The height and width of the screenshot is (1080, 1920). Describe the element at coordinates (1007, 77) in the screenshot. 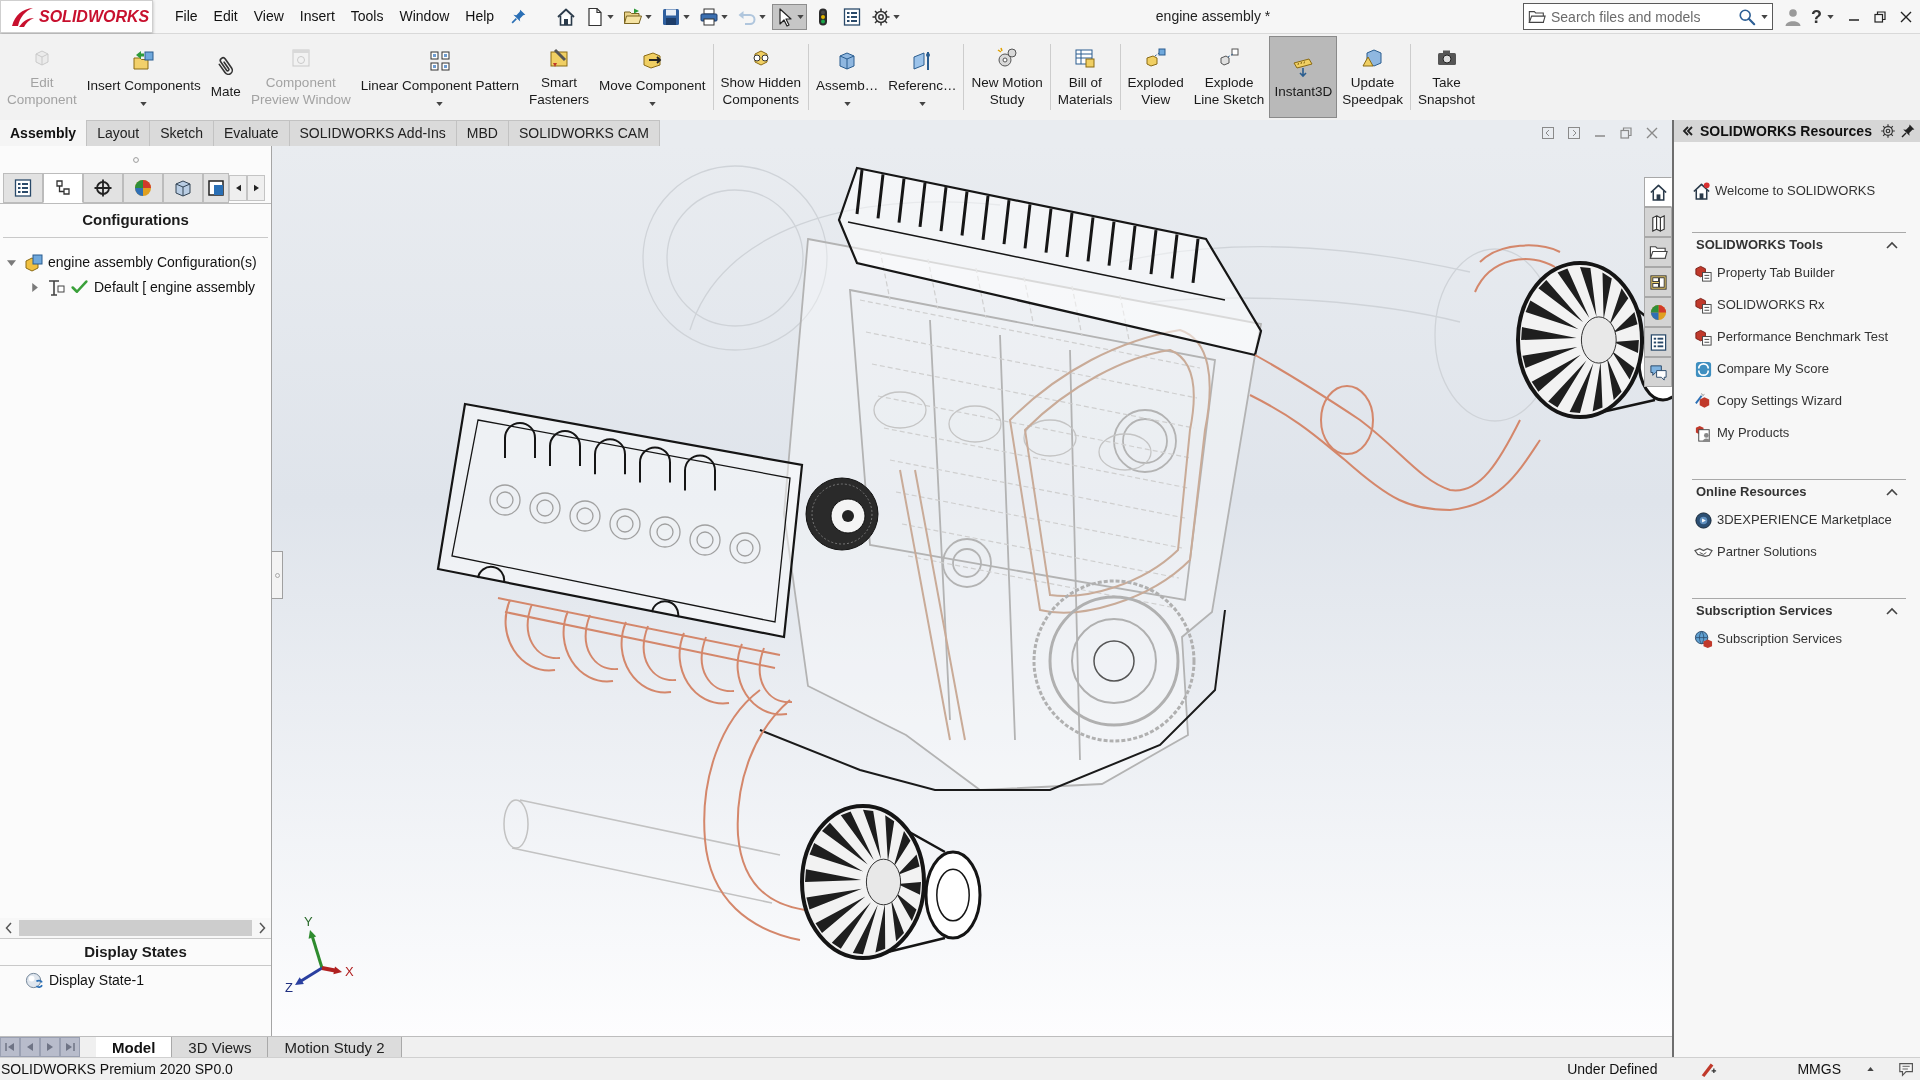

I see `toolbar-button: New Motion Study` at that location.